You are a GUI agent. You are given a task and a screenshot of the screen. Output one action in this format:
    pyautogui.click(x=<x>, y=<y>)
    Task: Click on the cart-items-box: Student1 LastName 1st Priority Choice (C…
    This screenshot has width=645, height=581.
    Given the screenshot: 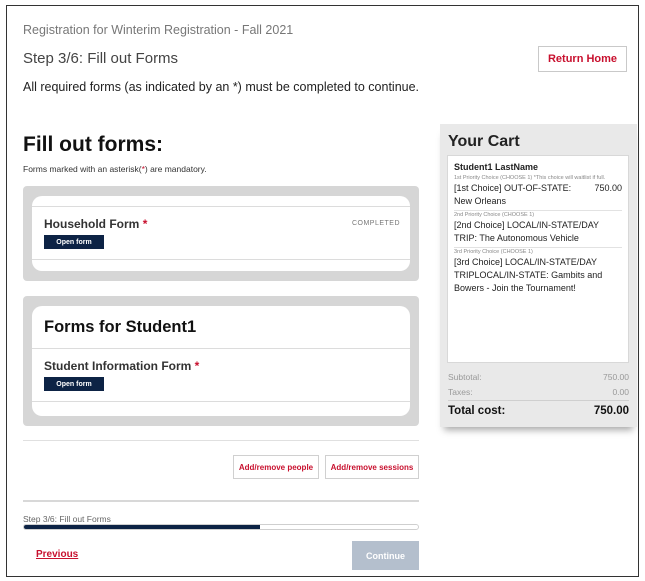 What is the action you would take?
    pyautogui.click(x=538, y=259)
    